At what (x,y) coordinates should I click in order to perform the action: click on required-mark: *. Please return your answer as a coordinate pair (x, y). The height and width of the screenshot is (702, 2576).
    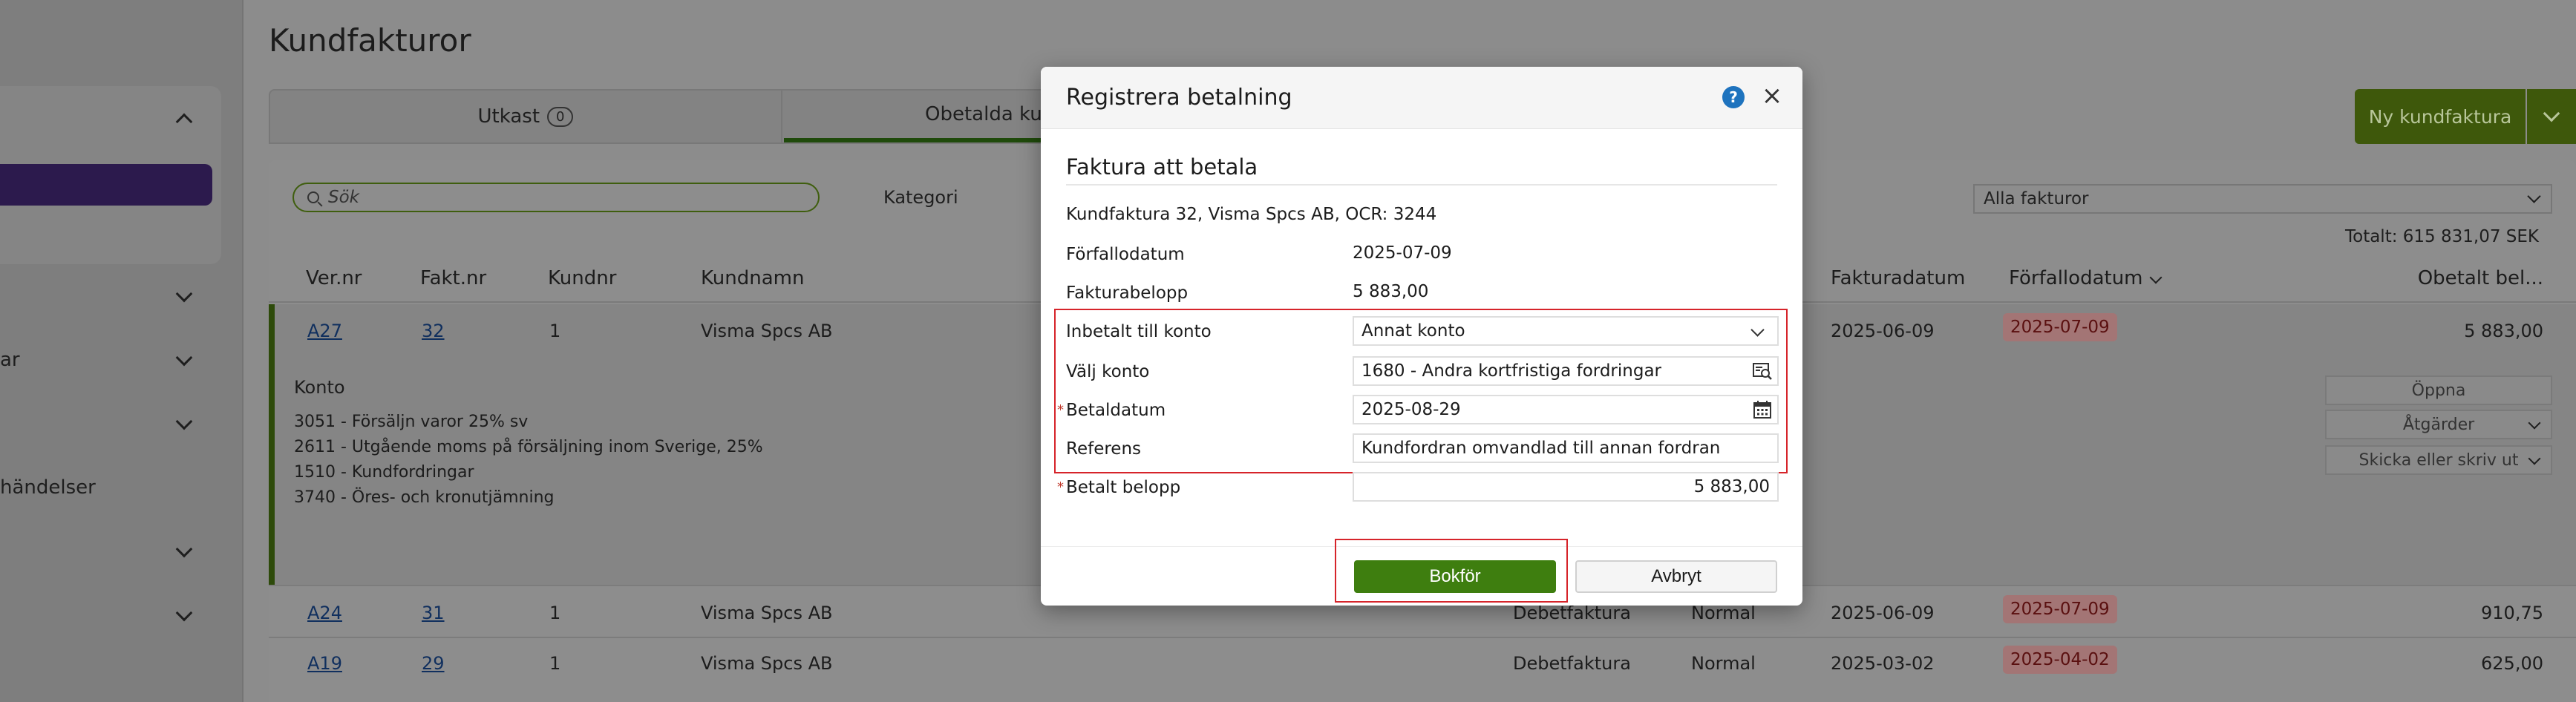
    Looking at the image, I should click on (1060, 487).